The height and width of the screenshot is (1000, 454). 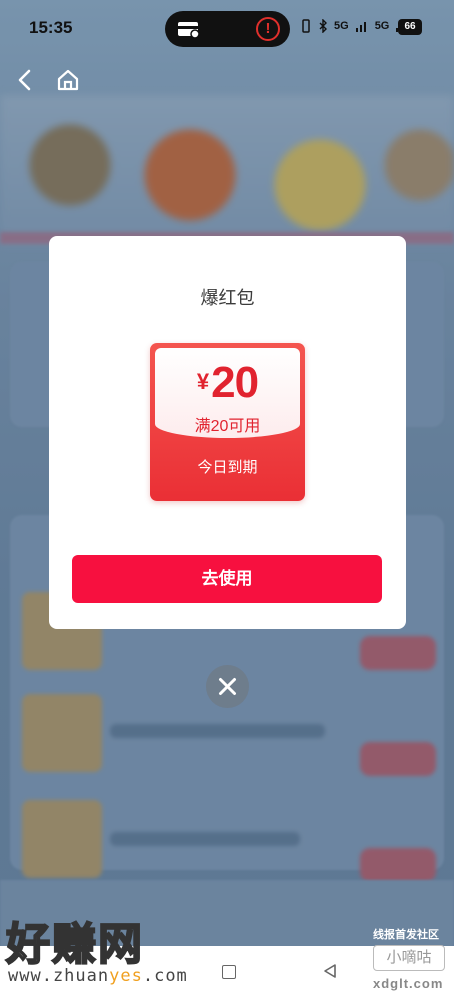 What do you see at coordinates (306, 26) in the screenshot?
I see `vibrate-icon` at bounding box center [306, 26].